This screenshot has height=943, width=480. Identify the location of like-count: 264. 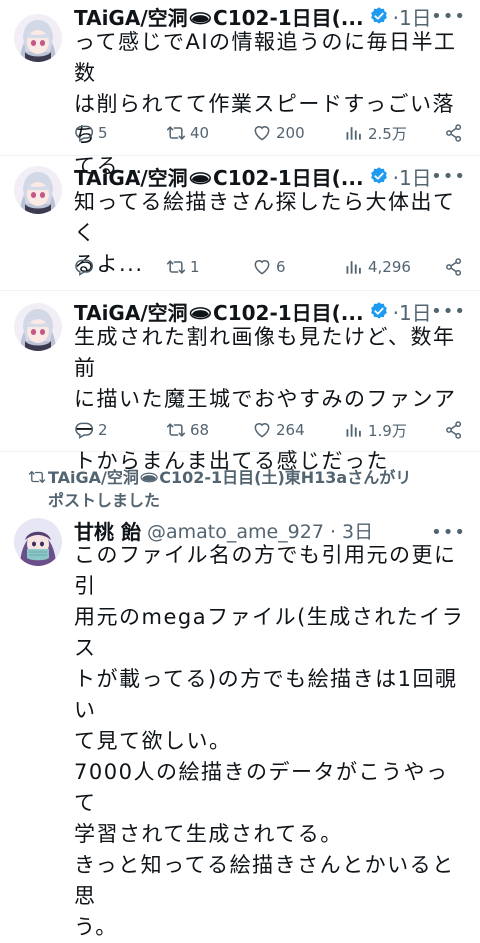
(290, 430).